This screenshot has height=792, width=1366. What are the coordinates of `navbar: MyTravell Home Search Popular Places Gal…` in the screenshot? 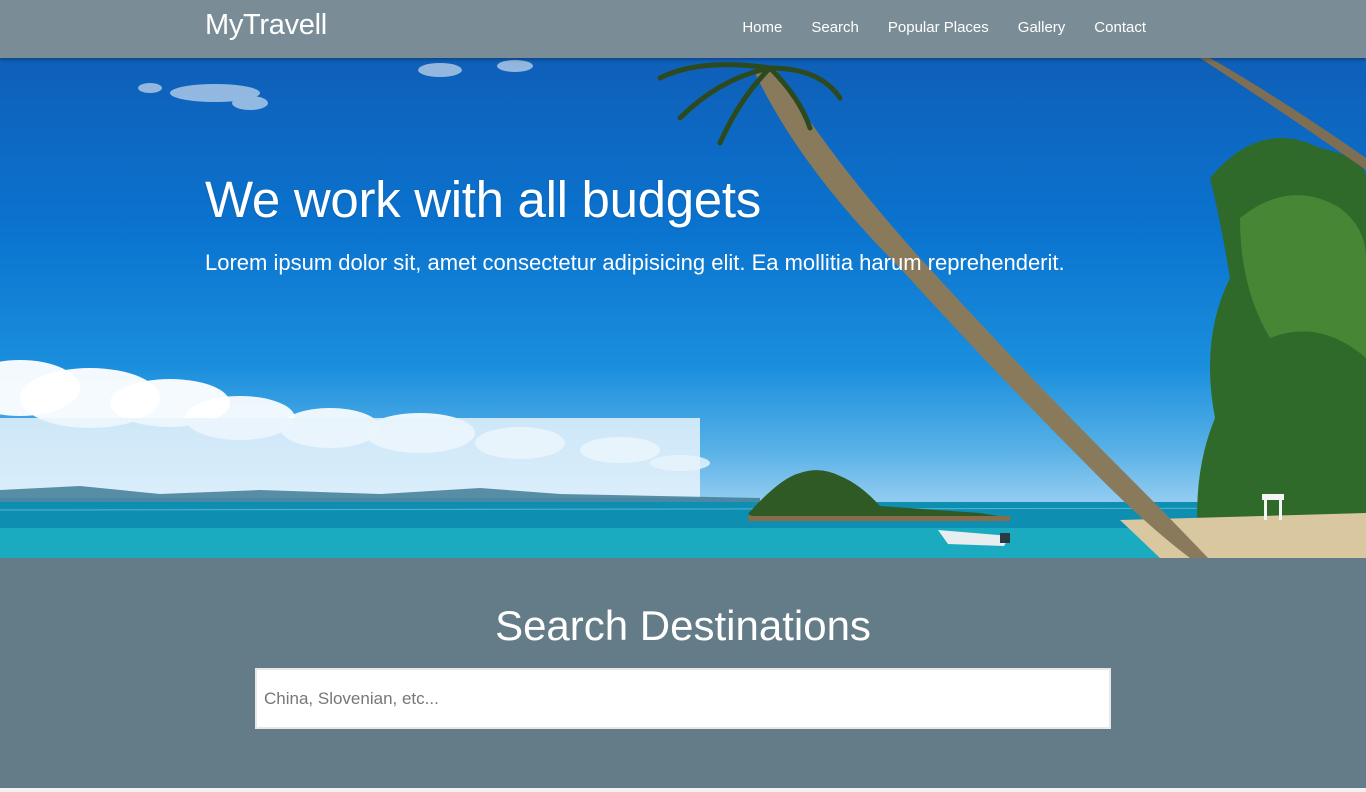 It's located at (683, 29).